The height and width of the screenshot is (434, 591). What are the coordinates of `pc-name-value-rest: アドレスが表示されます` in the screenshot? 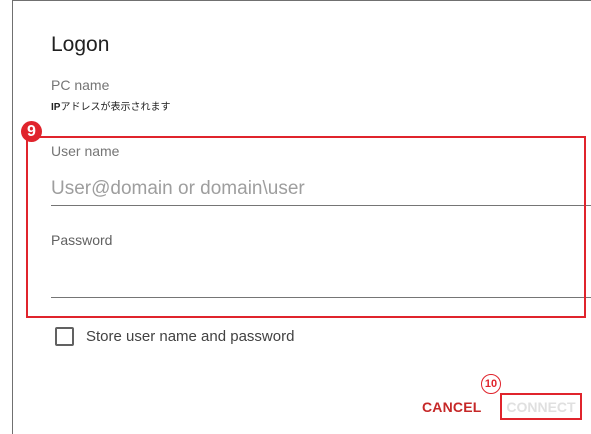 It's located at (115, 107).